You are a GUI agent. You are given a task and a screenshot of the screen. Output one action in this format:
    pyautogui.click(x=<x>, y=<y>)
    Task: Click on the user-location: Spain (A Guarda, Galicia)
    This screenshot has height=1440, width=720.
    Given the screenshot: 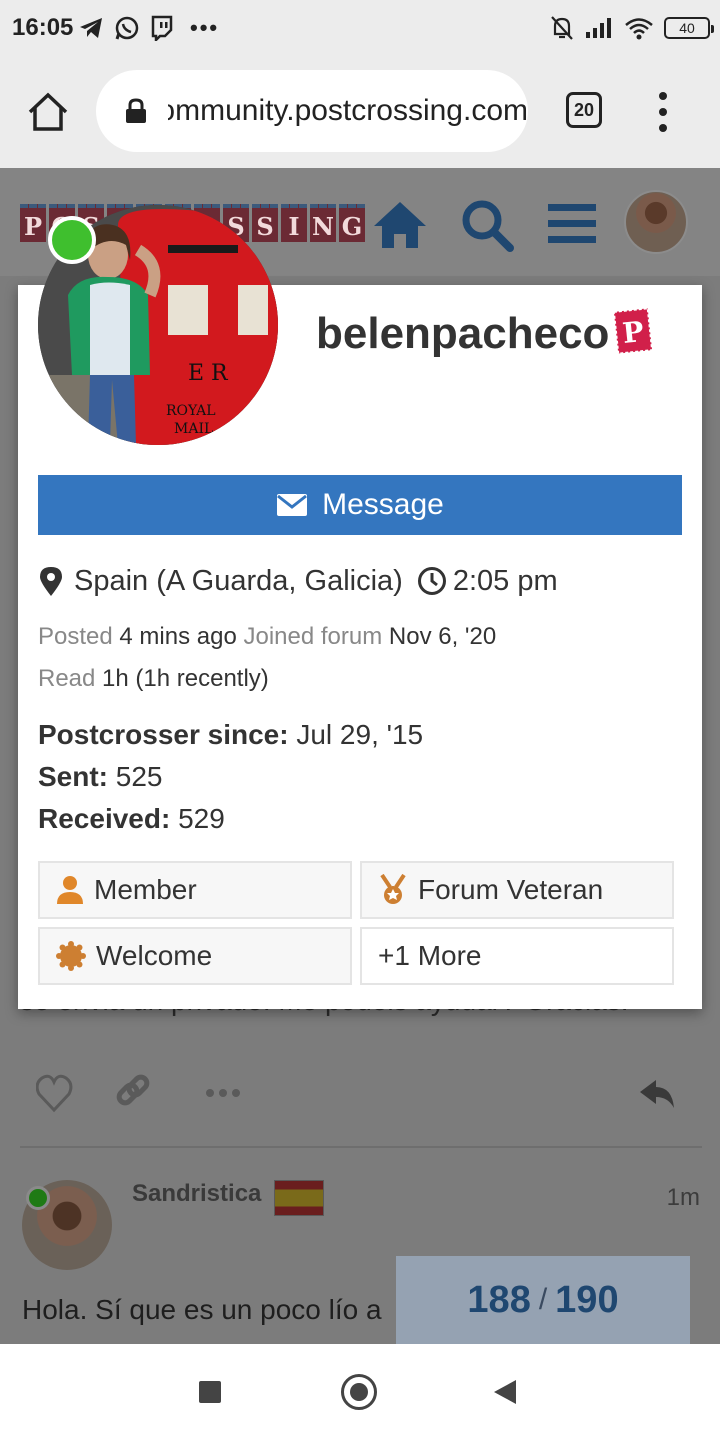 What is the action you would take?
    pyautogui.click(x=238, y=580)
    